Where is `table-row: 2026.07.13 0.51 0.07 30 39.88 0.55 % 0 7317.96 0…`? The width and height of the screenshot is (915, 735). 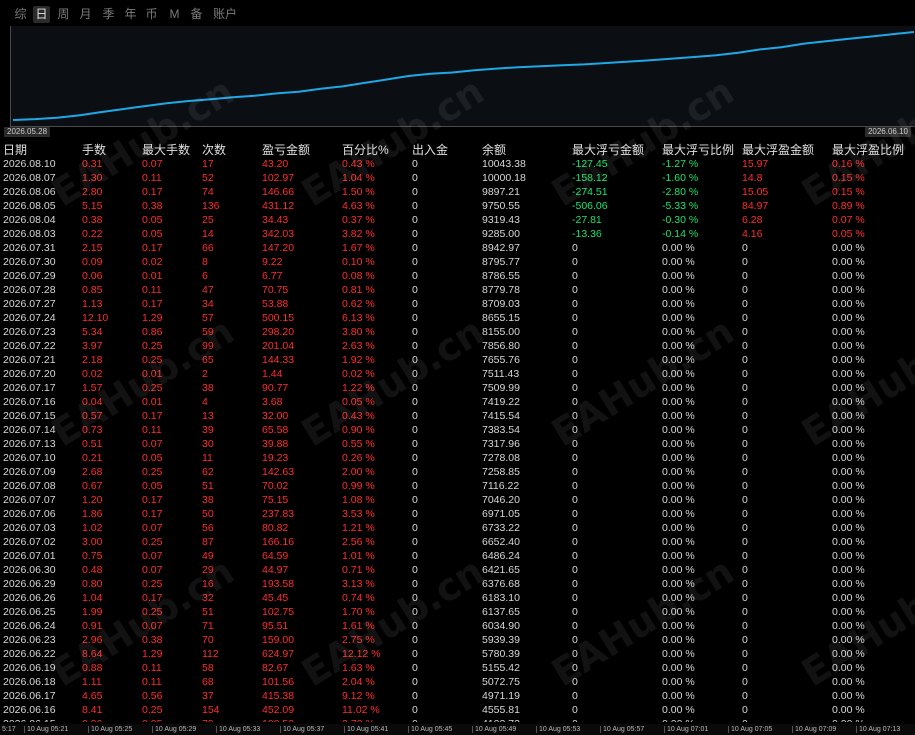 table-row: 2026.07.13 0.51 0.07 30 39.88 0.55 % 0 7317.96 0… is located at coordinates (457, 444).